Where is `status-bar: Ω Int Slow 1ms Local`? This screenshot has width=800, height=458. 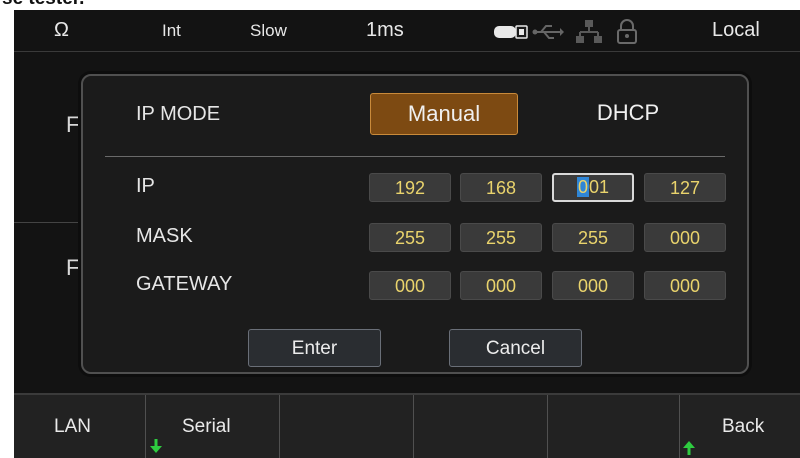
status-bar: Ω Int Slow 1ms Local is located at coordinates (407, 31).